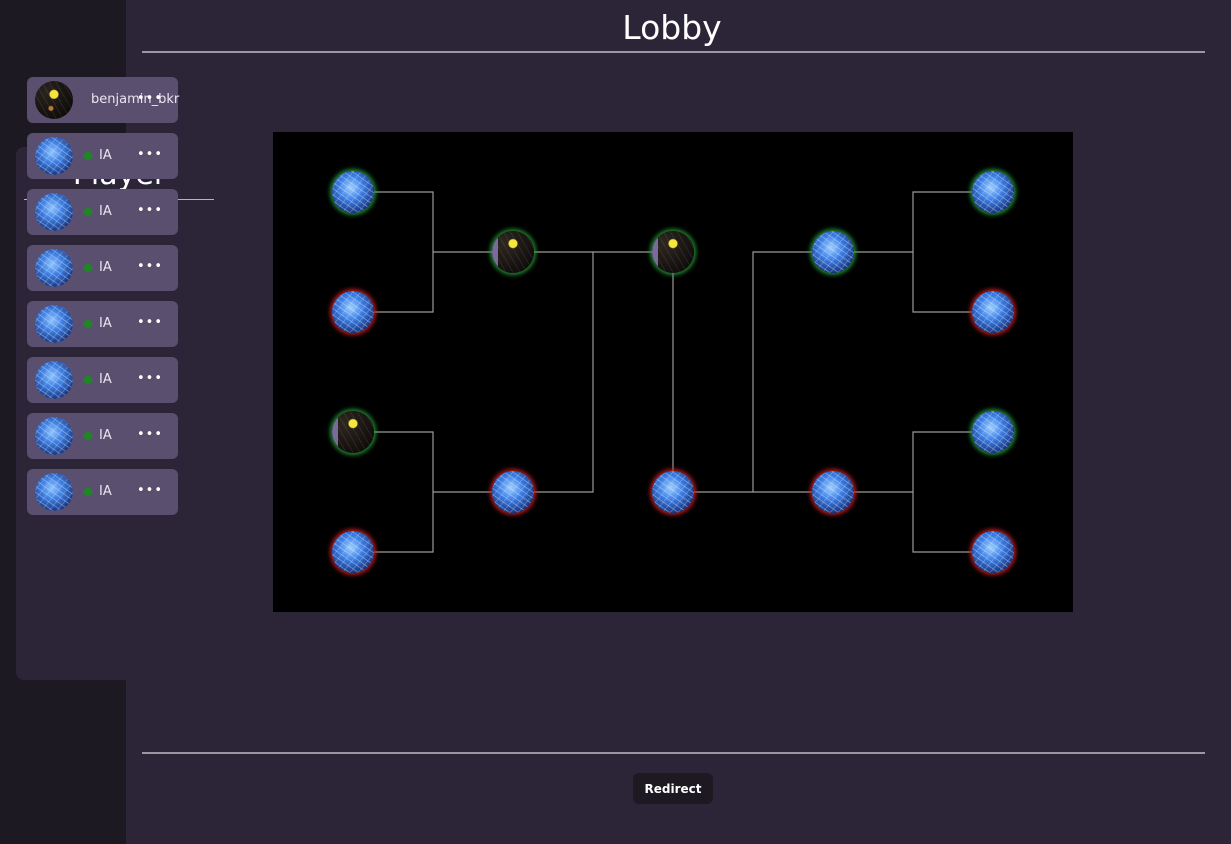 Image resolution: width=1231 pixels, height=844 pixels. Describe the element at coordinates (135, 99) in the screenshot. I see `player-name: benjamin_bkr` at that location.